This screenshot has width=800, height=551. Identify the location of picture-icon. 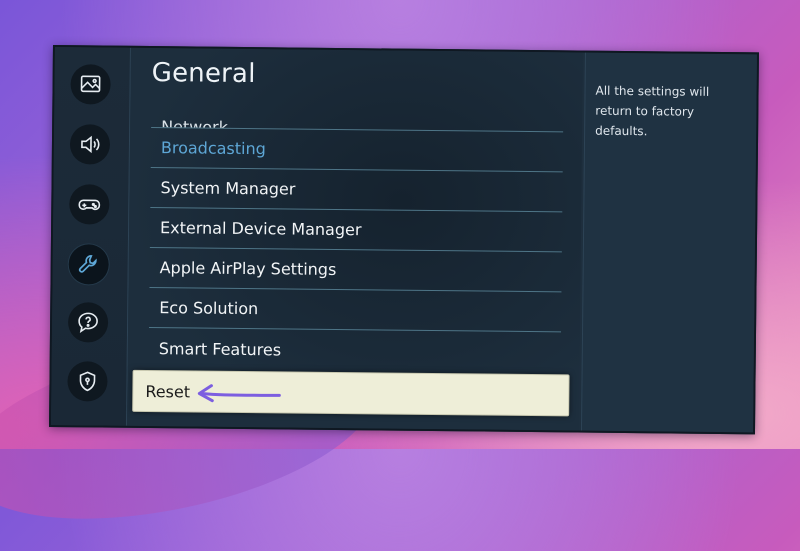
(90, 84).